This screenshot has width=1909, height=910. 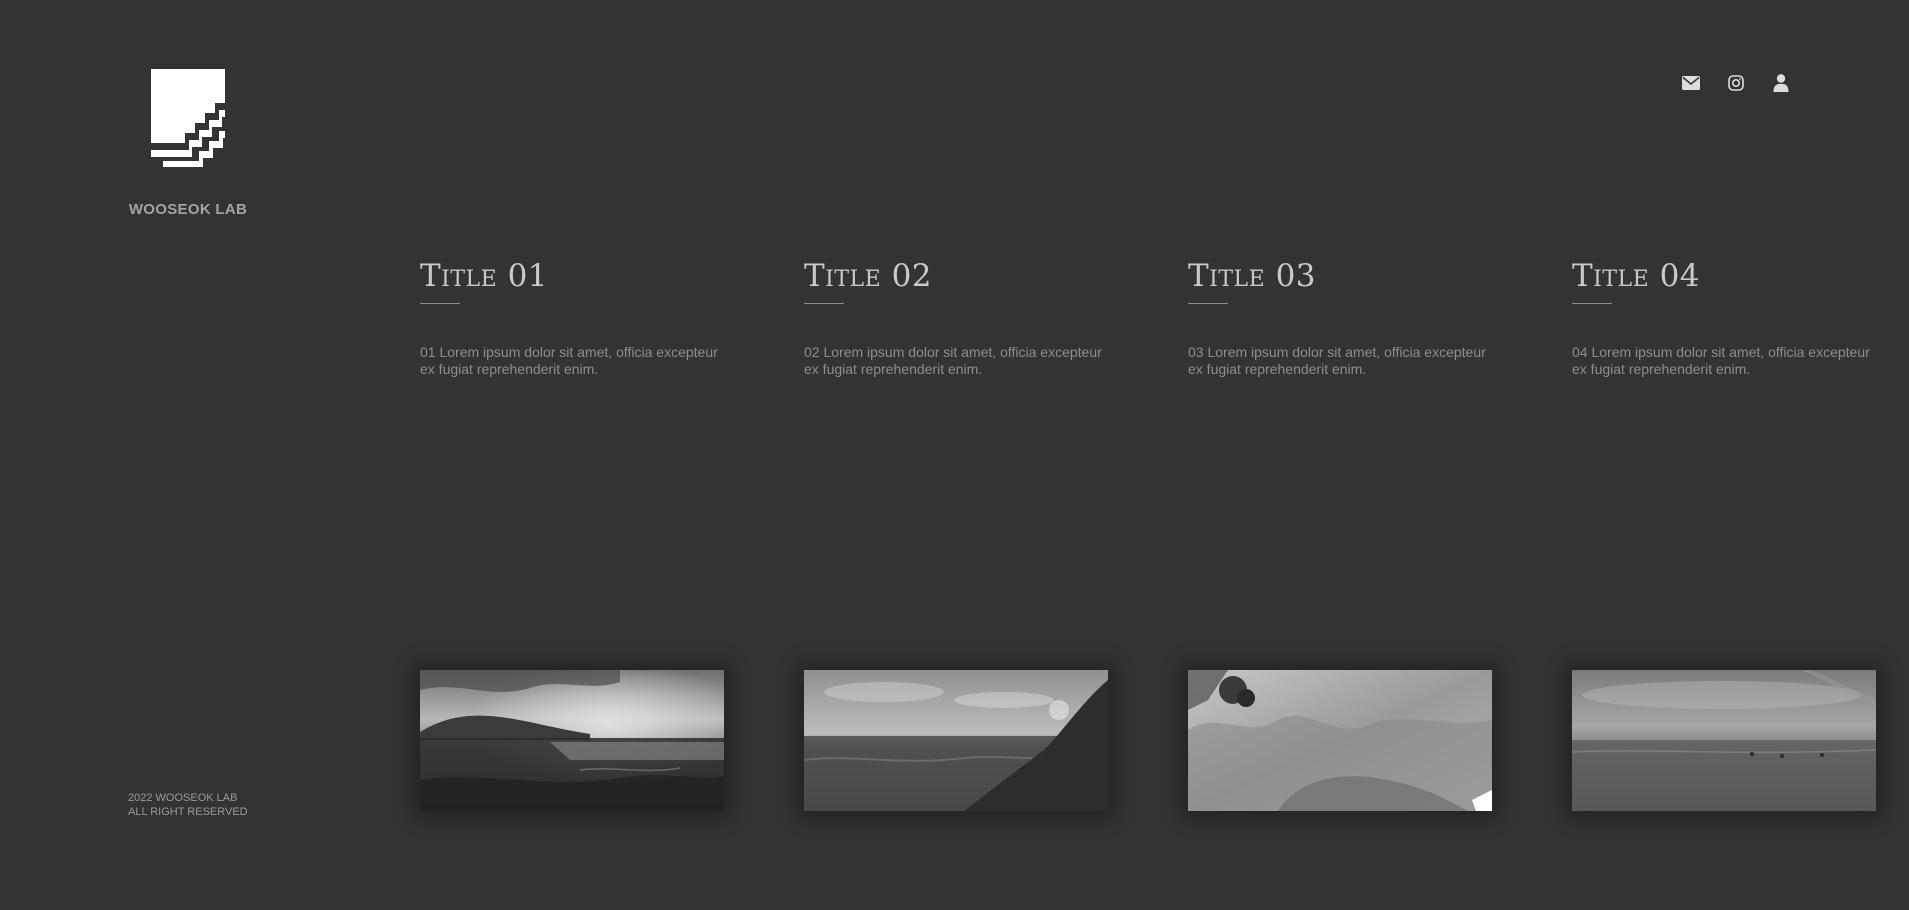 What do you see at coordinates (183, 798) in the screenshot?
I see `copyright-text: 2022 WOOSEOK LAB` at bounding box center [183, 798].